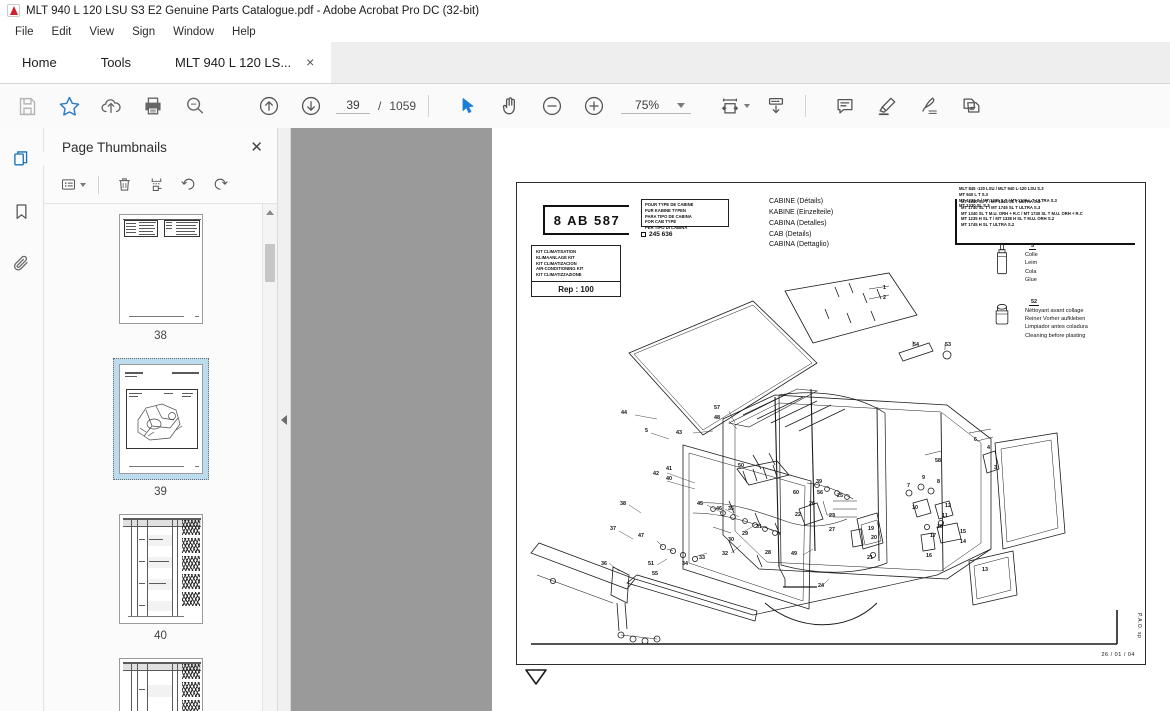 The width and height of the screenshot is (1170, 711). Describe the element at coordinates (244, 32) in the screenshot. I see `menu-help: Help` at that location.